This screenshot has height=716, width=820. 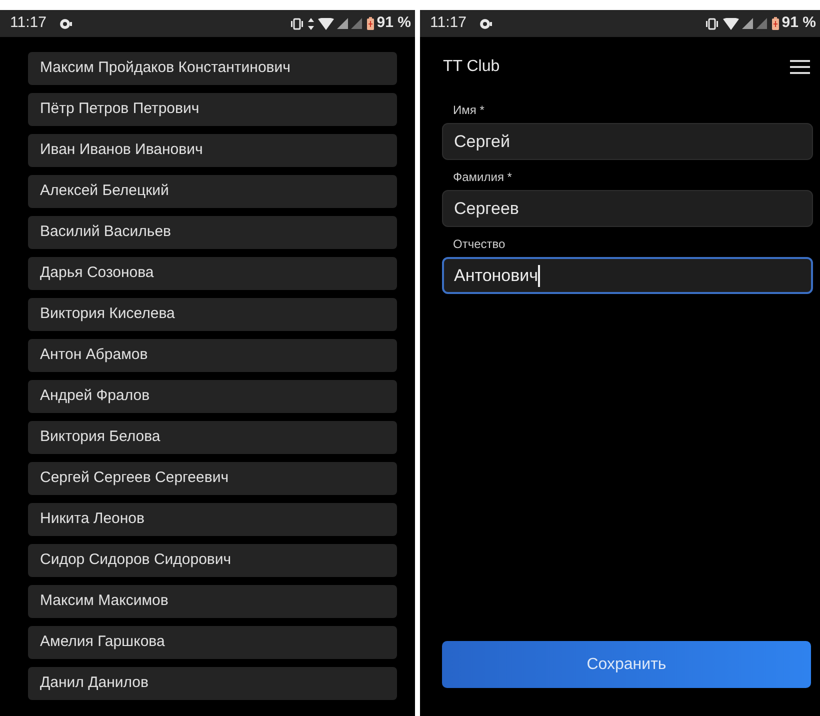 I want to click on person-list-item: Пётр Петров Петрович, so click(x=212, y=109).